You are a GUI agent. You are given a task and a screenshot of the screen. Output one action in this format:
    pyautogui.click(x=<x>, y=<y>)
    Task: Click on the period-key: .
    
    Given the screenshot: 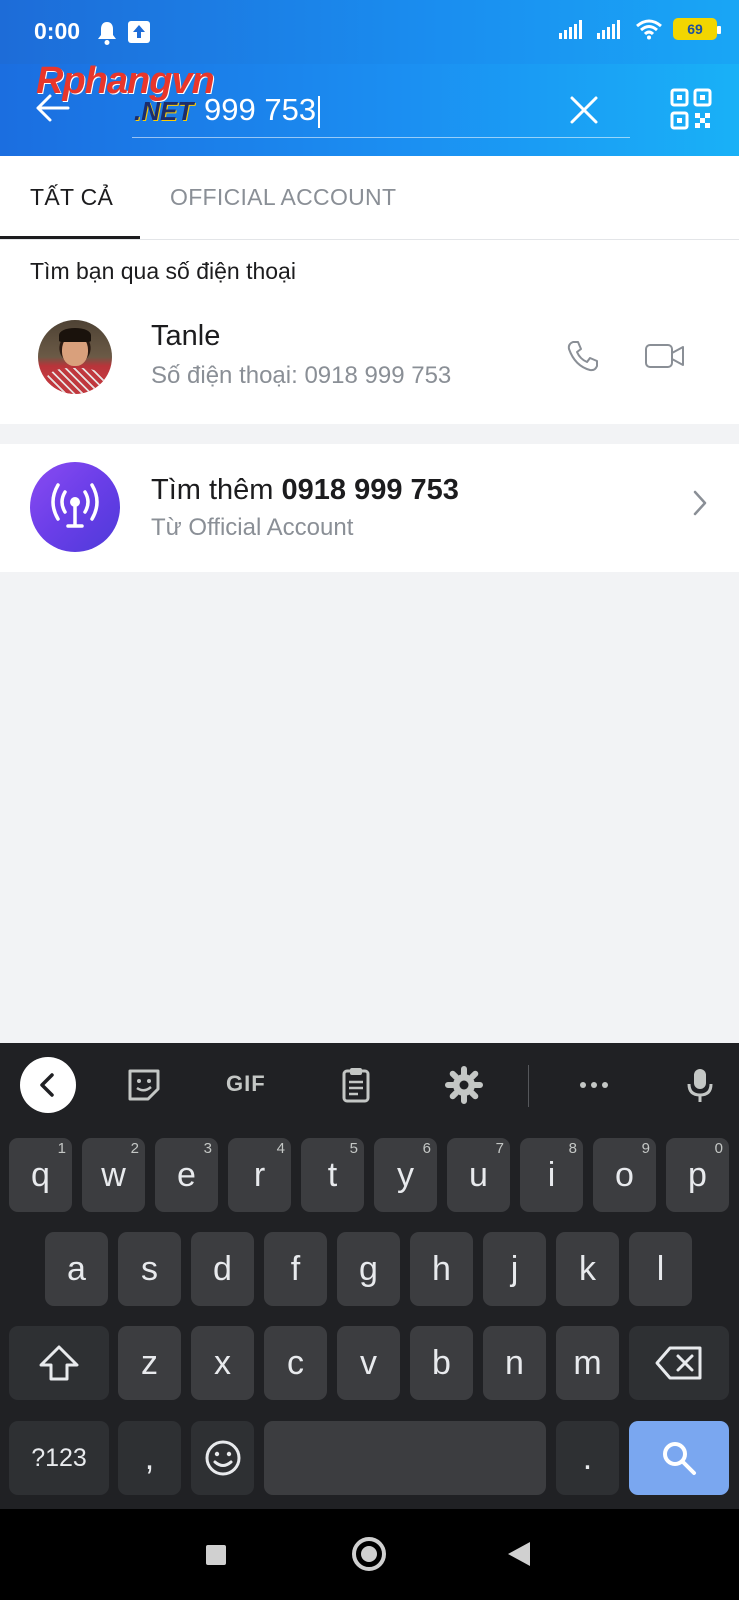 What is the action you would take?
    pyautogui.click(x=587, y=1458)
    